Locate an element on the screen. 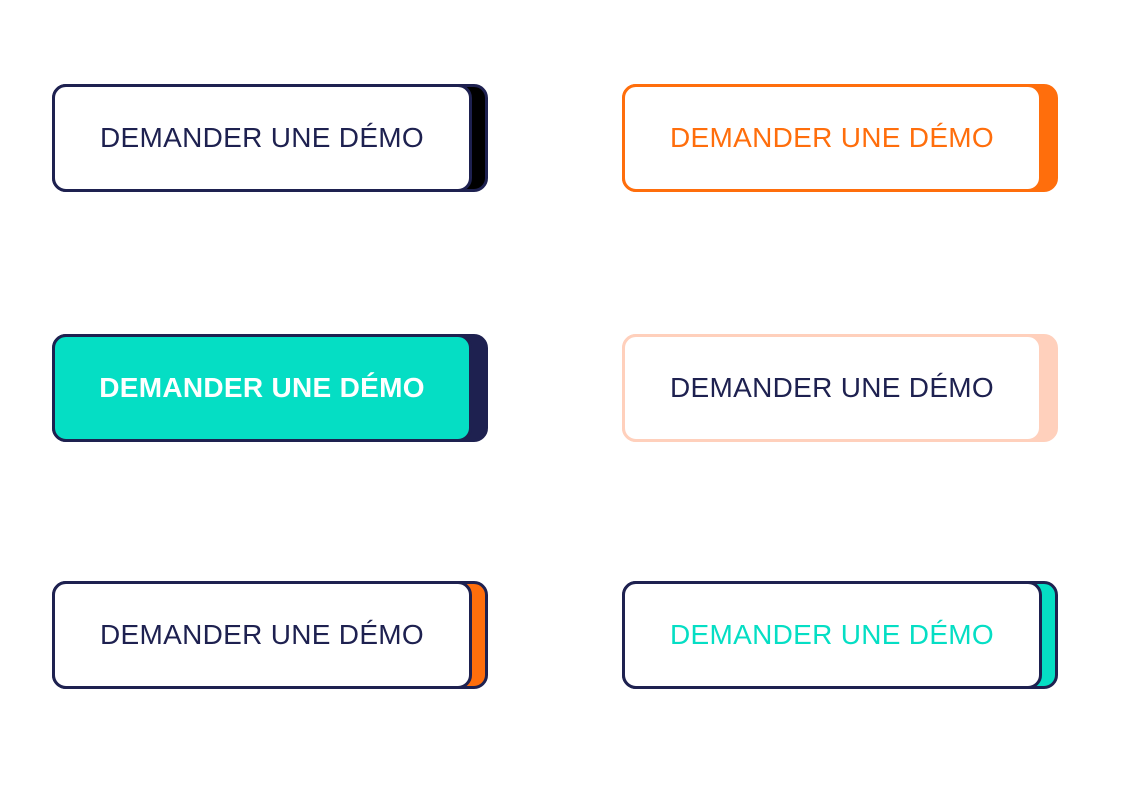 This screenshot has height=800, width=1122. demo-button-navy-black: DEMANDER UNE DÉMO is located at coordinates (270, 138).